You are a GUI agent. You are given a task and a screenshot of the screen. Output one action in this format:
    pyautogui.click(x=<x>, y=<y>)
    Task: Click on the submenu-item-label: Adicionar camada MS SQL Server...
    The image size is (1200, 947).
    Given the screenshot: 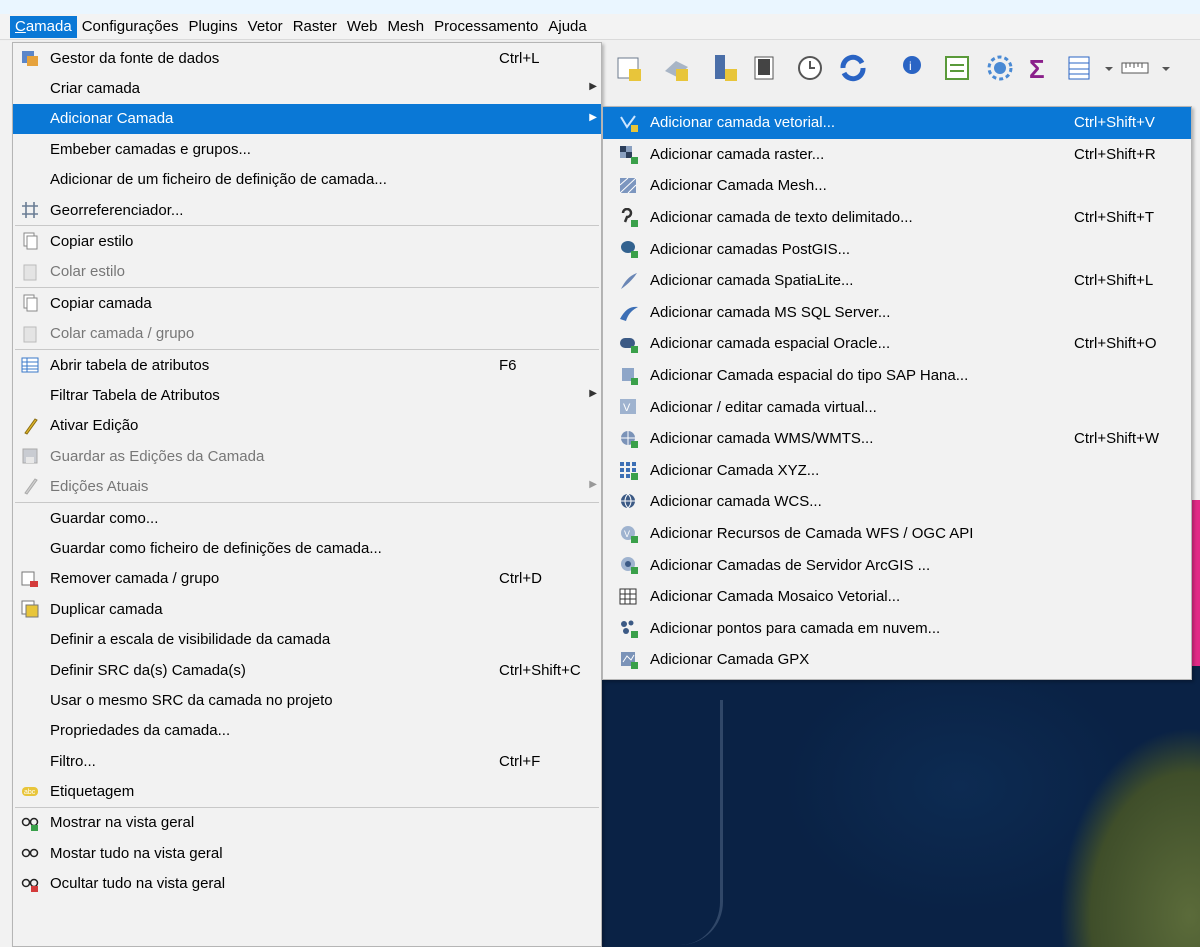 What is the action you would take?
    pyautogui.click(x=770, y=312)
    